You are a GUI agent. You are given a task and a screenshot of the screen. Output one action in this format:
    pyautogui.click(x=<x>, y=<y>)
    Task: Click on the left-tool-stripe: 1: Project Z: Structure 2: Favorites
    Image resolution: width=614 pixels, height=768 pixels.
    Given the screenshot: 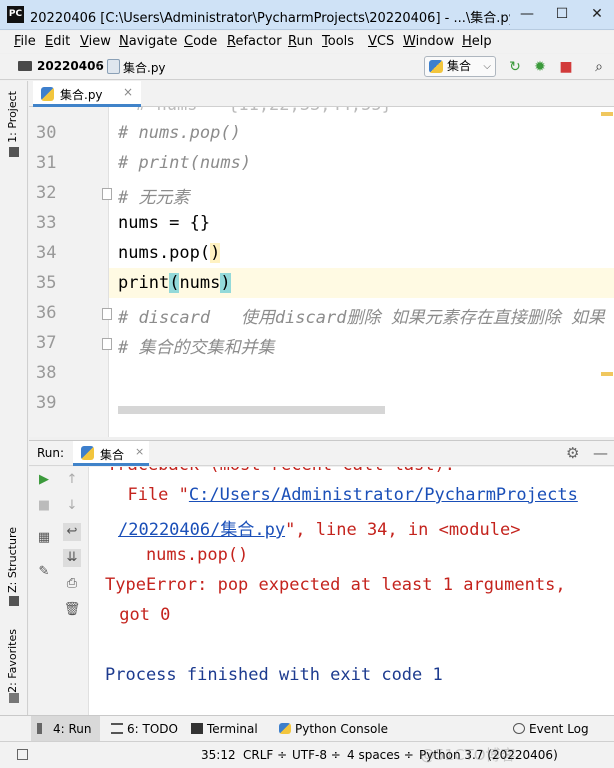 What is the action you would take?
    pyautogui.click(x=14, y=398)
    